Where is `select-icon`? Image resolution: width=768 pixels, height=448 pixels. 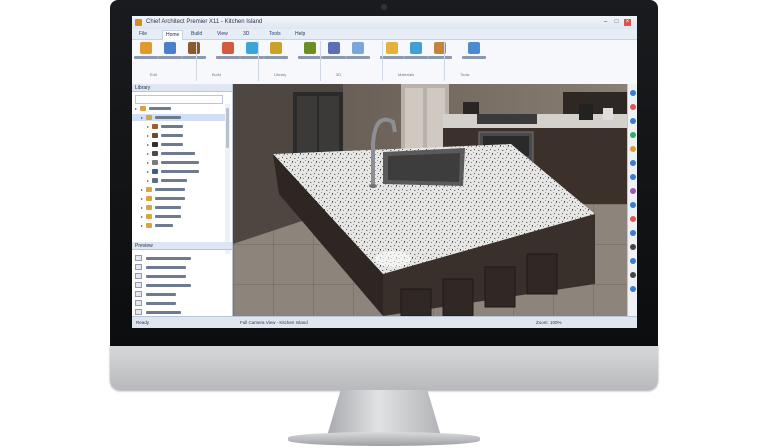 select-icon is located at coordinates (146, 48).